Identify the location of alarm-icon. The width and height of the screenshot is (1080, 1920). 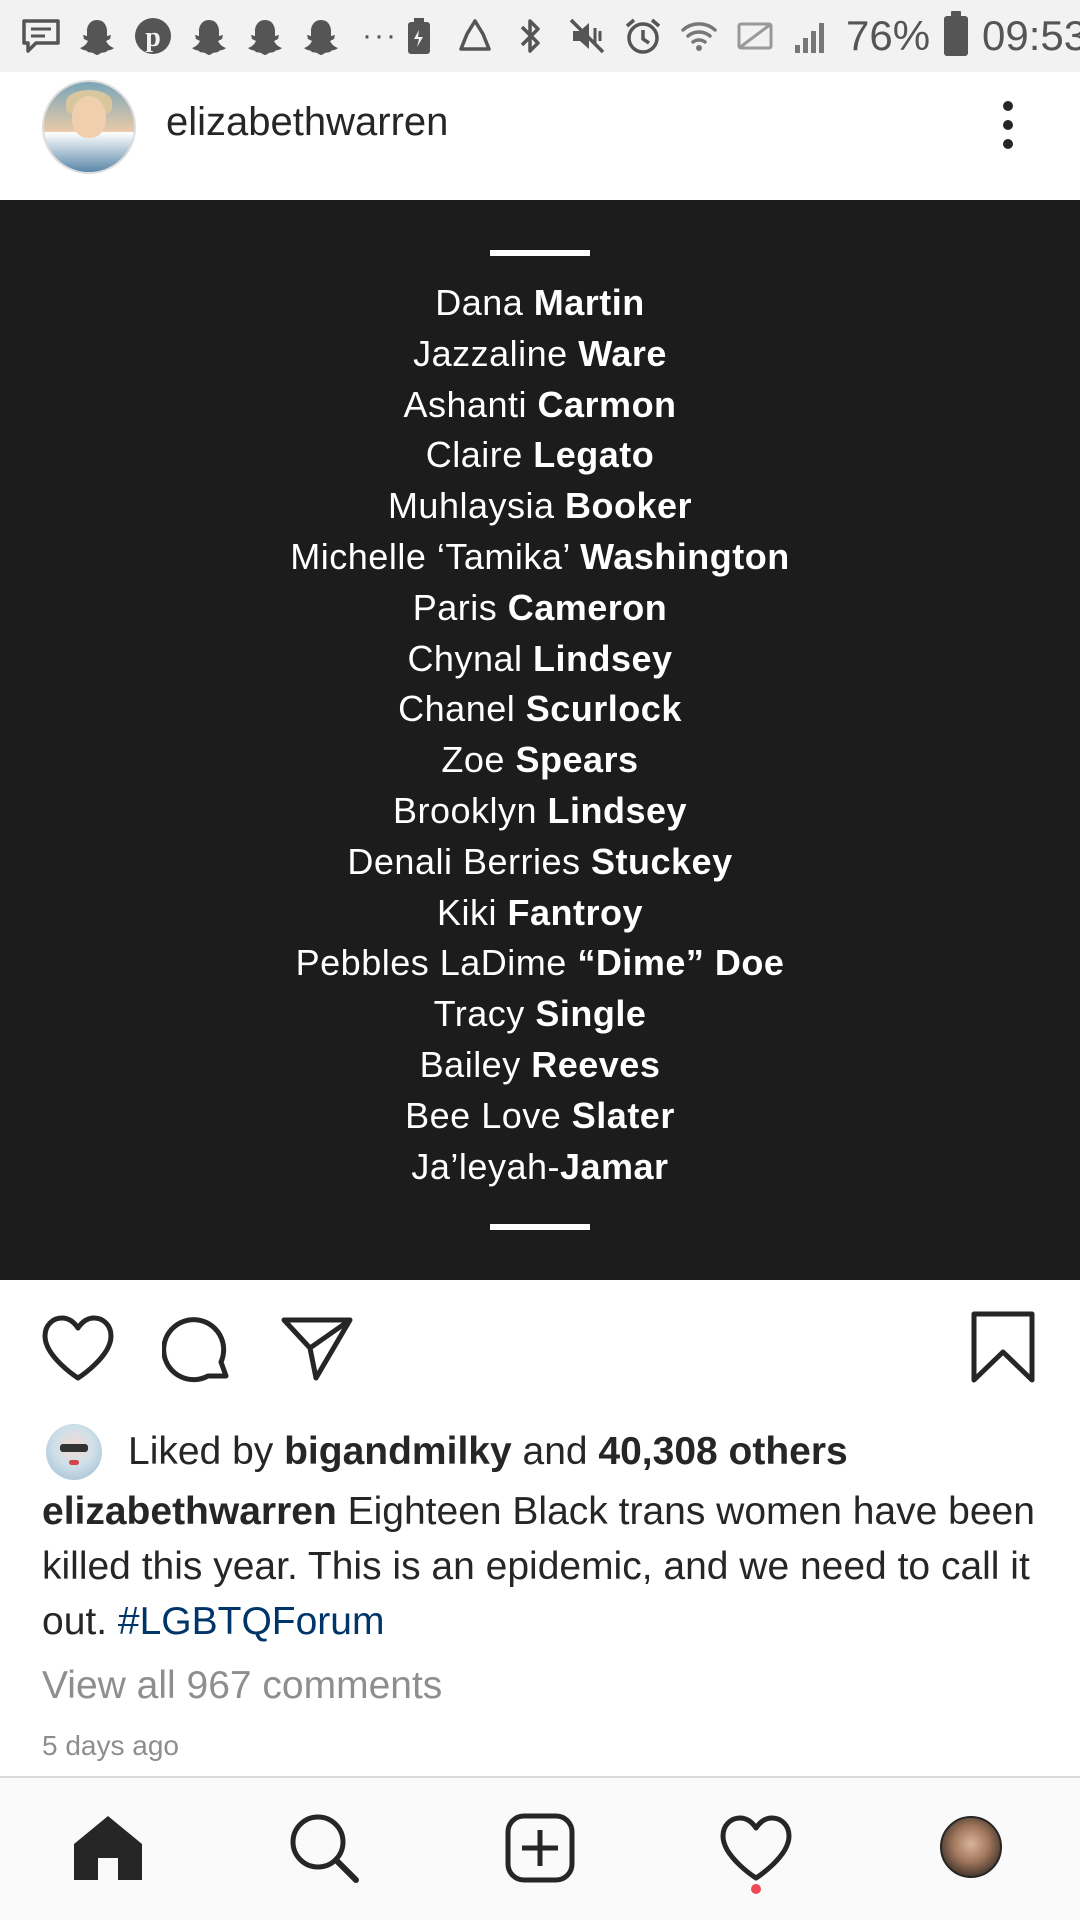
(643, 36).